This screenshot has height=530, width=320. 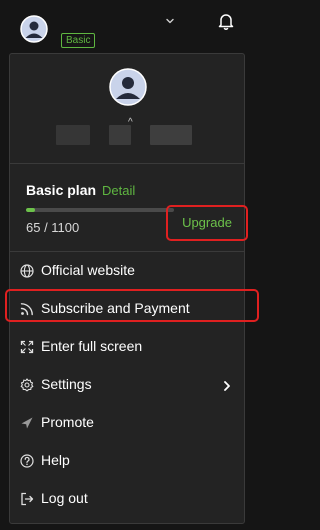 What do you see at coordinates (66, 384) in the screenshot?
I see `menu-item-label: Settings` at bounding box center [66, 384].